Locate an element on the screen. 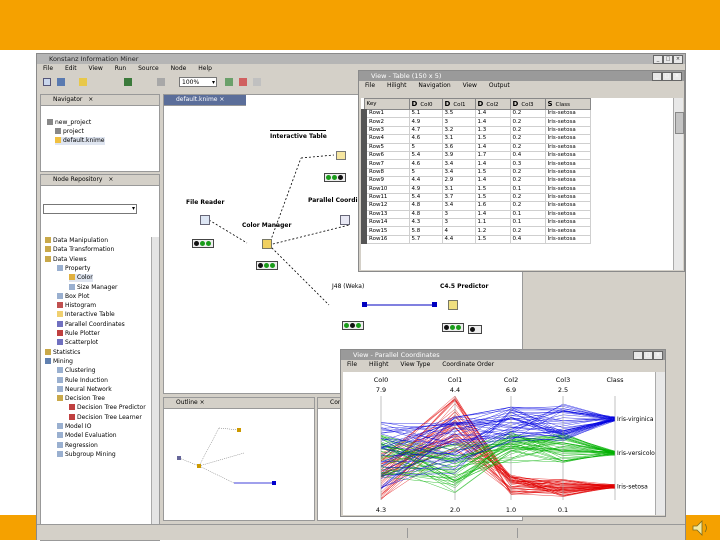  node-predictor: C4.5 Predictor is located at coordinates (464, 286).